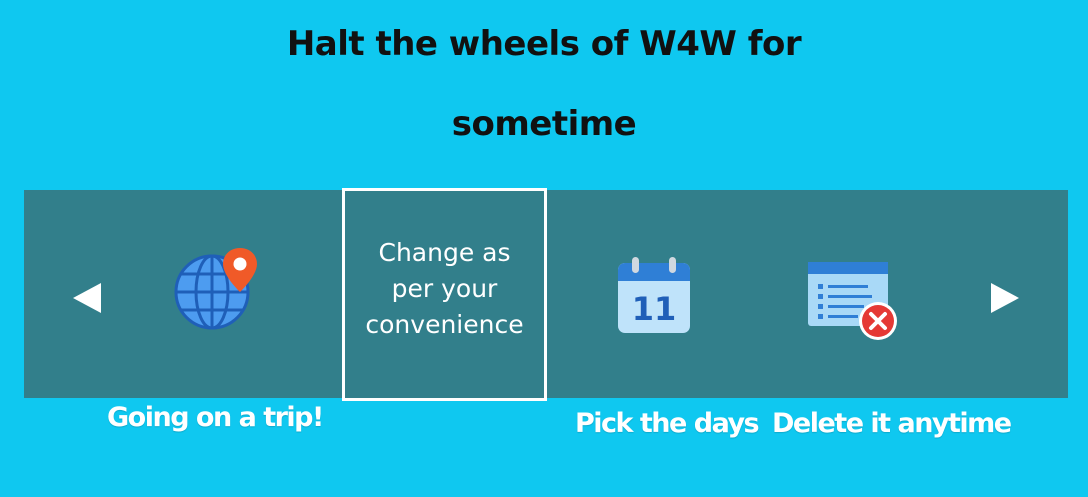 The width and height of the screenshot is (1088, 497). I want to click on calendar-icon: 11, so click(654, 295).